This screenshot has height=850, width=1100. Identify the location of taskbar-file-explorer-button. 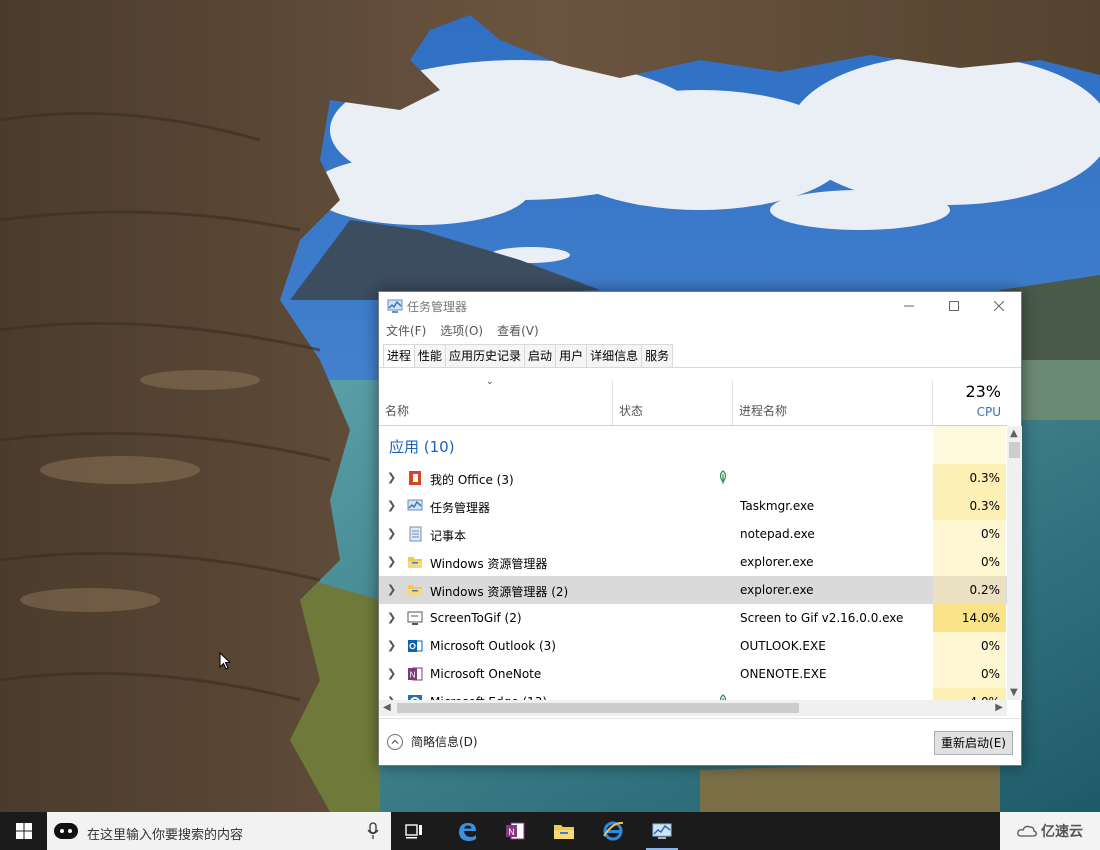
(564, 831).